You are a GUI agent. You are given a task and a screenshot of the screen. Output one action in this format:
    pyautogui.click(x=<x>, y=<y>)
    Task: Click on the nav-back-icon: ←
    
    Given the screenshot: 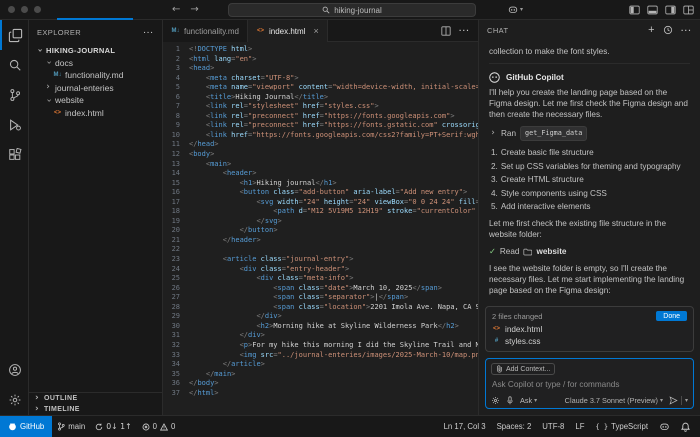 What is the action you would take?
    pyautogui.click(x=176, y=9)
    